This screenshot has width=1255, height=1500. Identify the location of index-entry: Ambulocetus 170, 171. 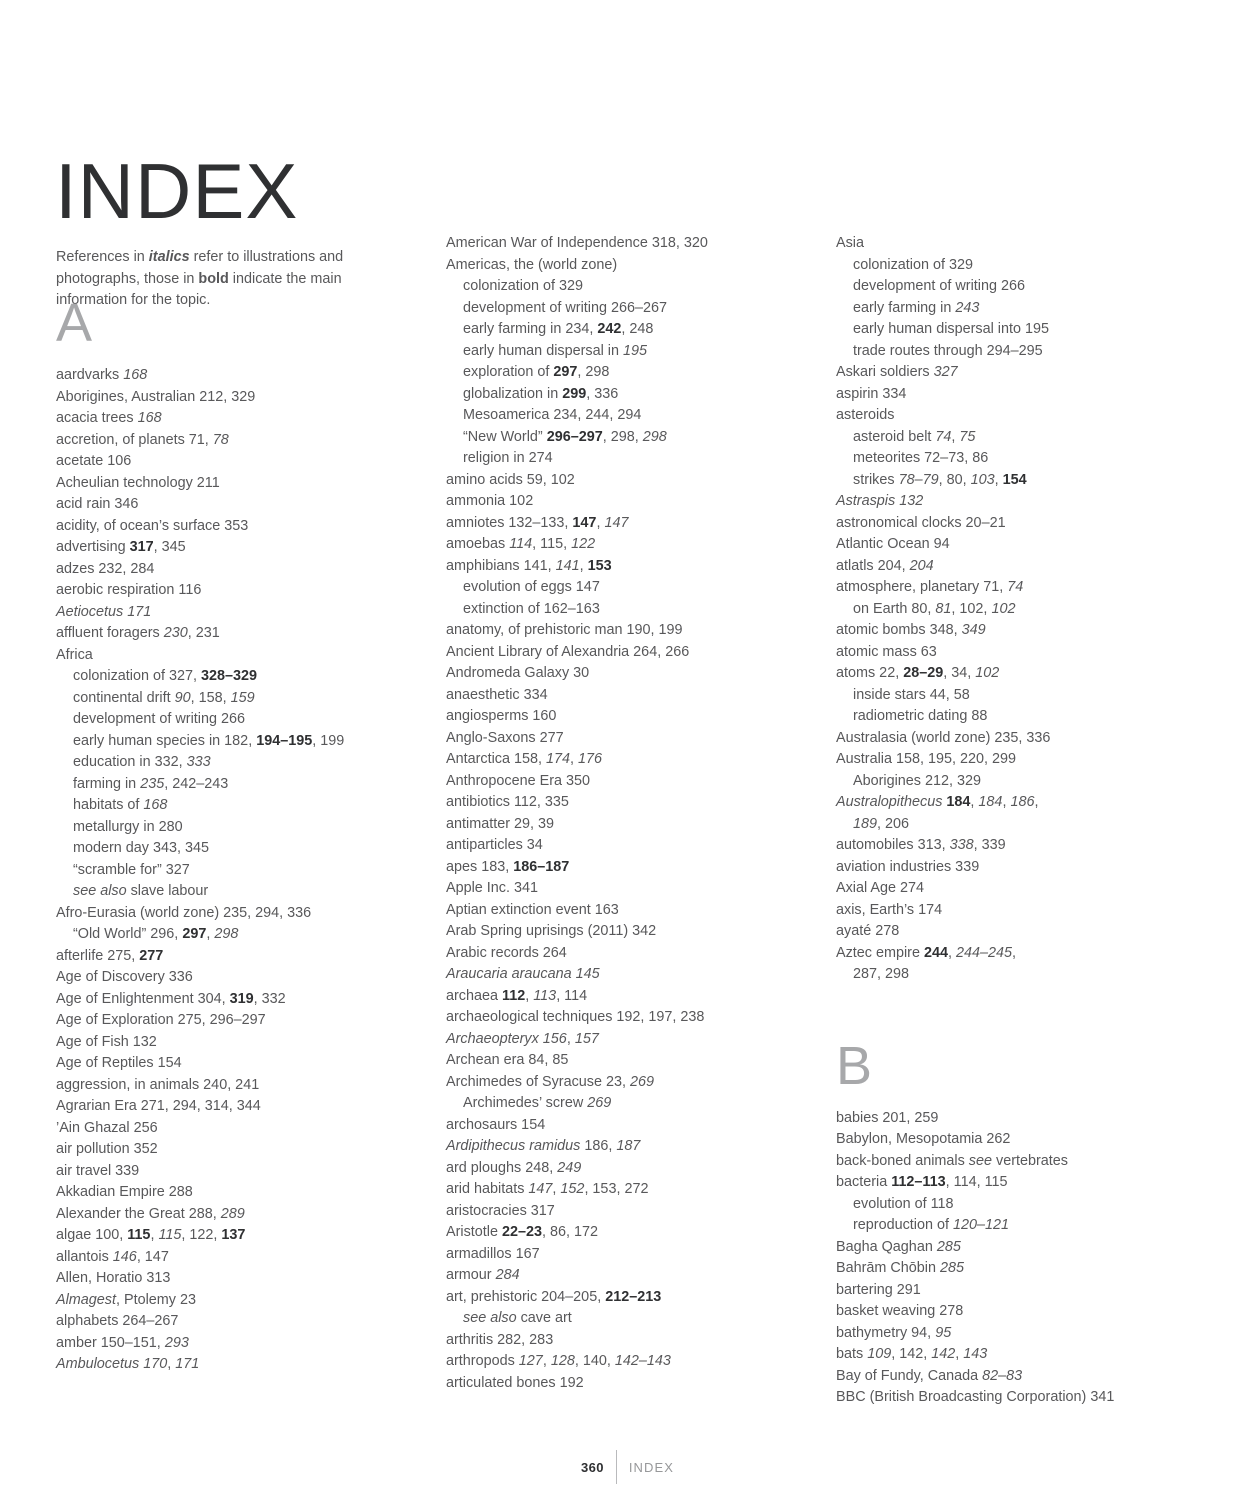
(128, 1364).